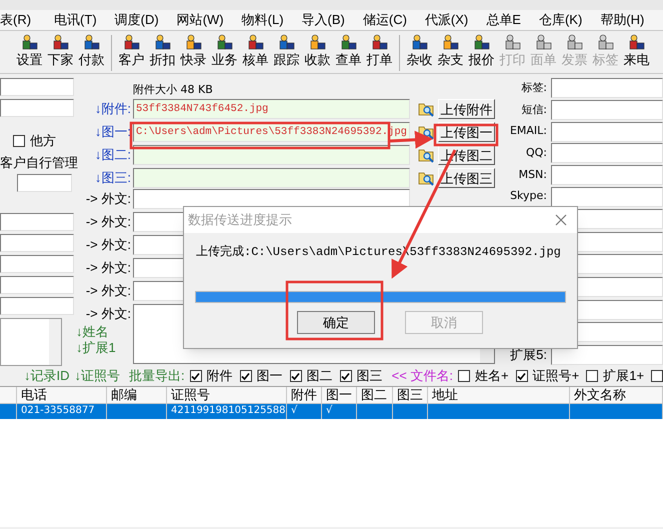 Image resolution: width=663 pixels, height=529 pixels. I want to click on toolbar-button: 客户, so click(131, 53).